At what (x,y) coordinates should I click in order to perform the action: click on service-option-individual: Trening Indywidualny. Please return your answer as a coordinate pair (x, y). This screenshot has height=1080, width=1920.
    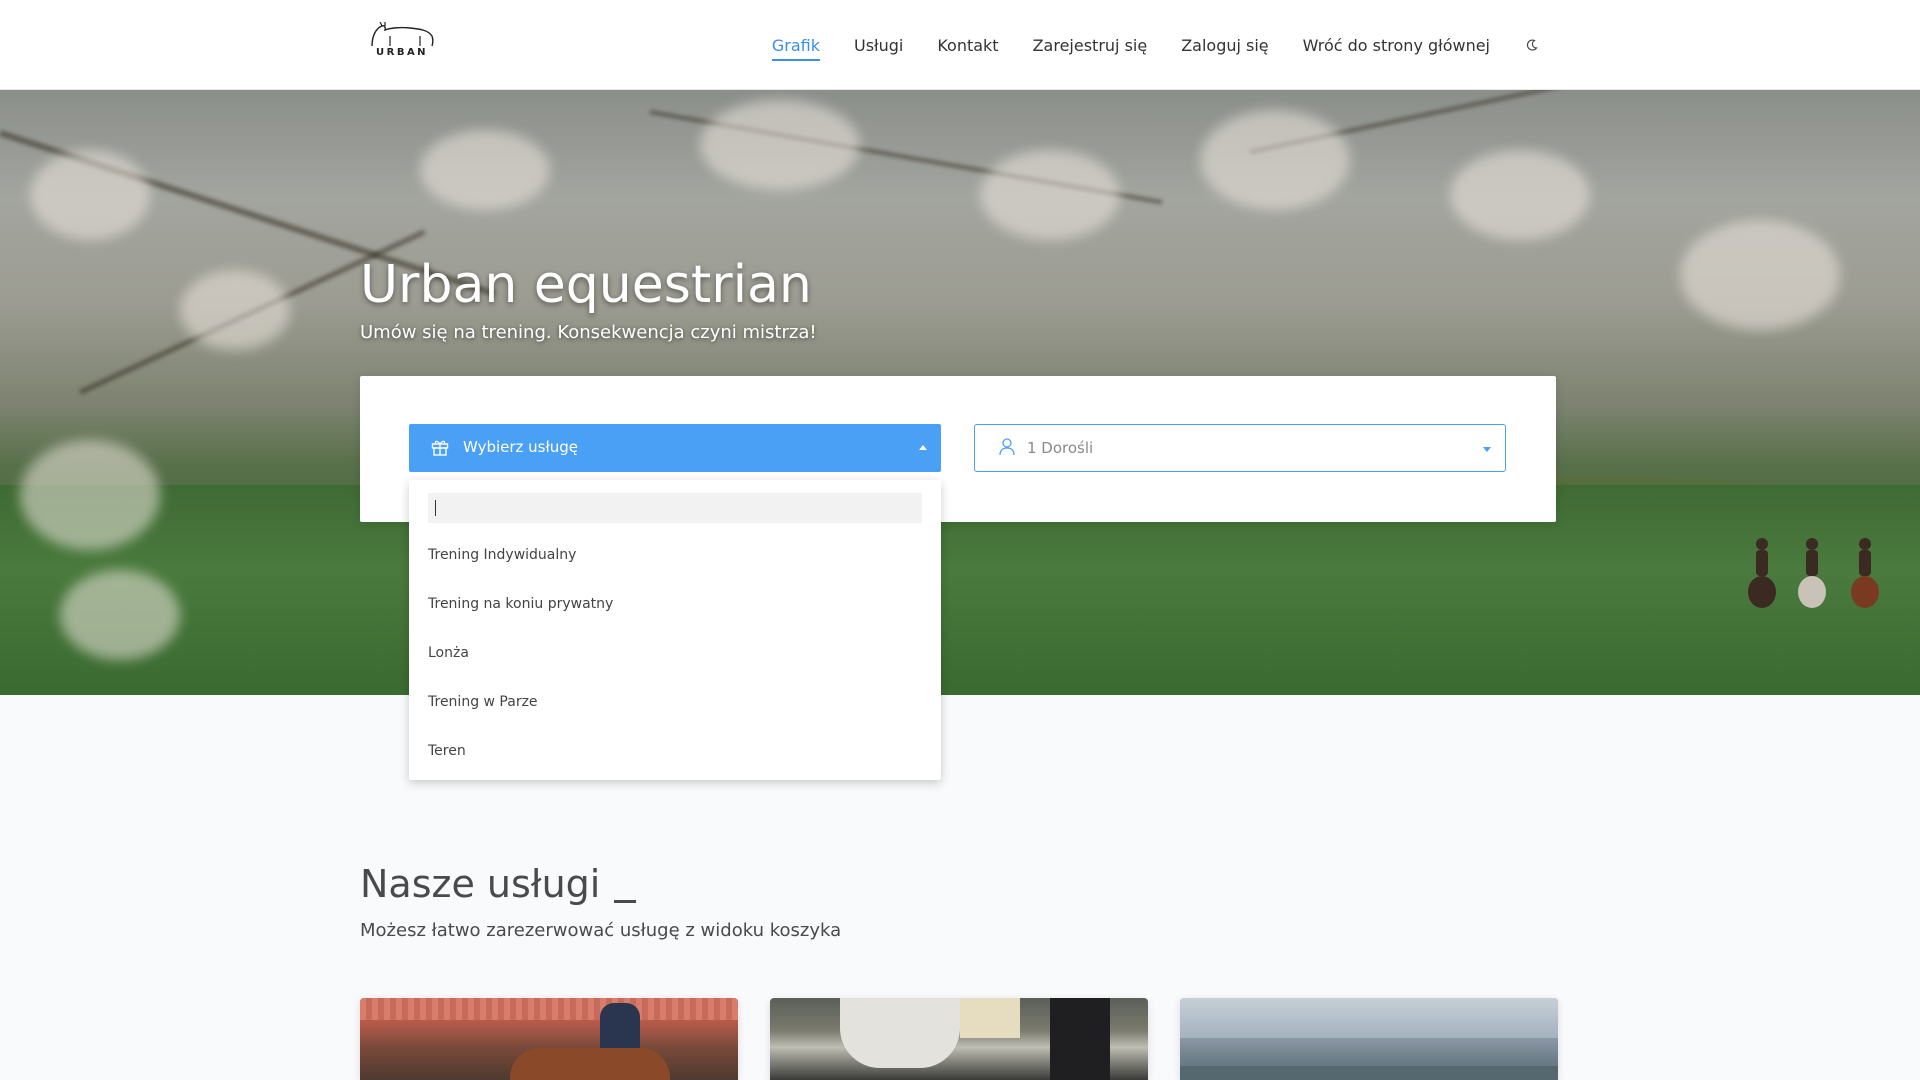
    Looking at the image, I should click on (675, 555).